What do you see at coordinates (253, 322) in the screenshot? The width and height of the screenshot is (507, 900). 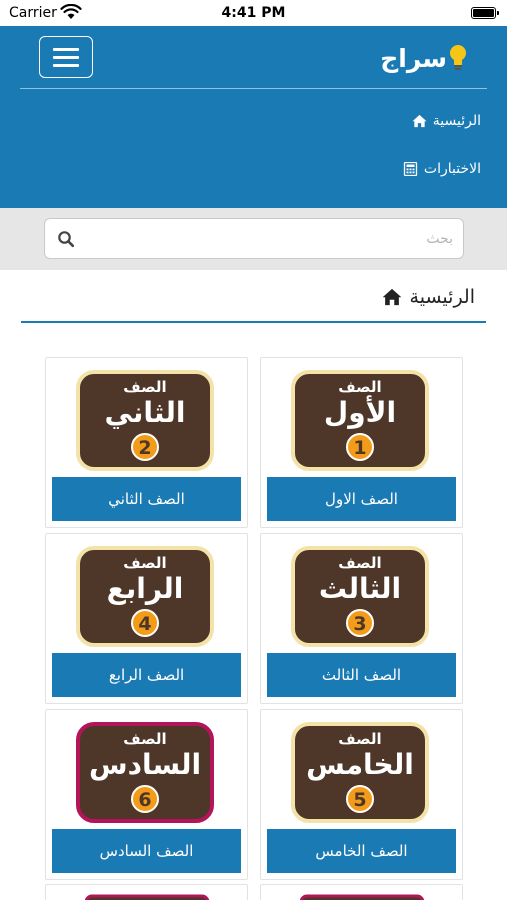 I see `title-divider` at bounding box center [253, 322].